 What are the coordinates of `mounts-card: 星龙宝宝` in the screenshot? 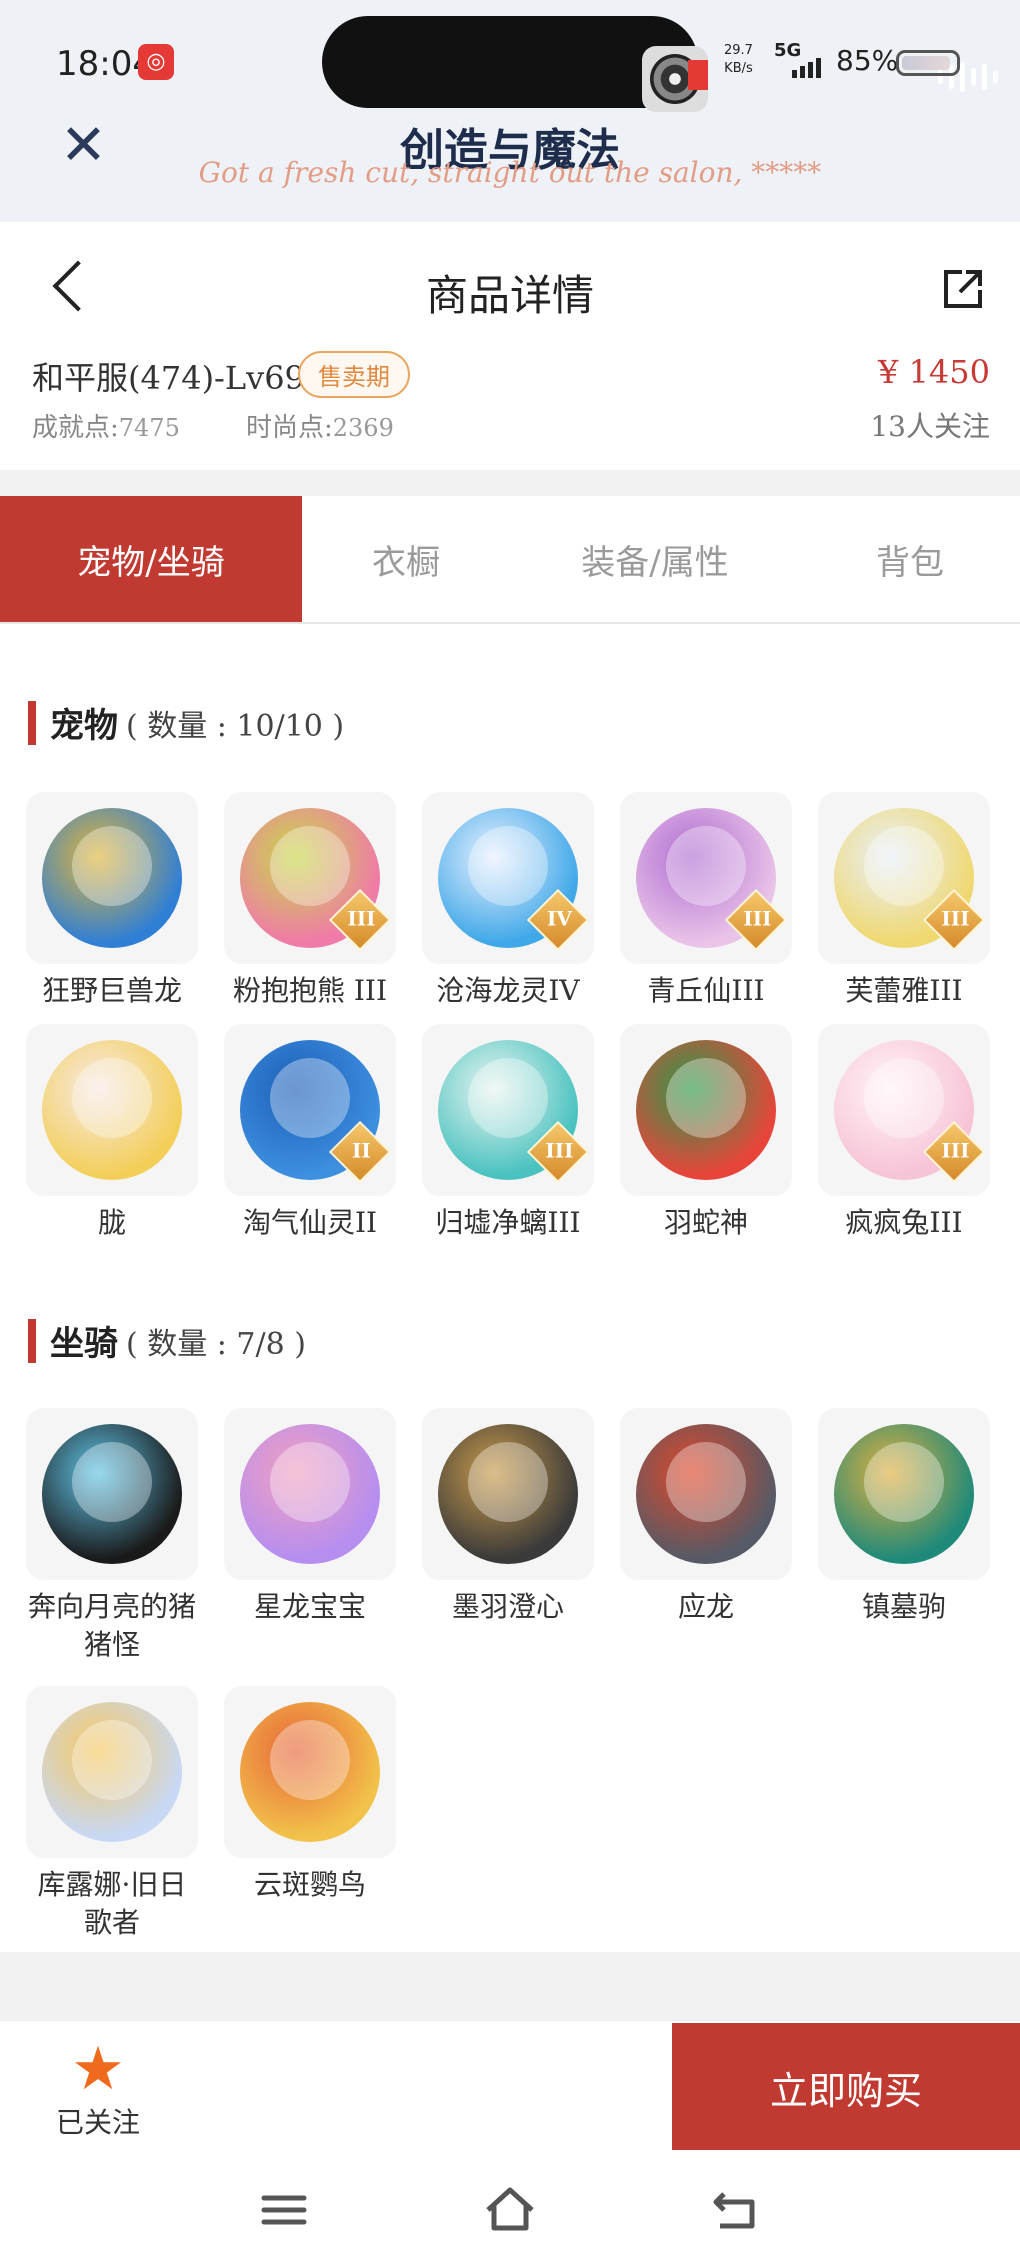 It's located at (310, 1536).